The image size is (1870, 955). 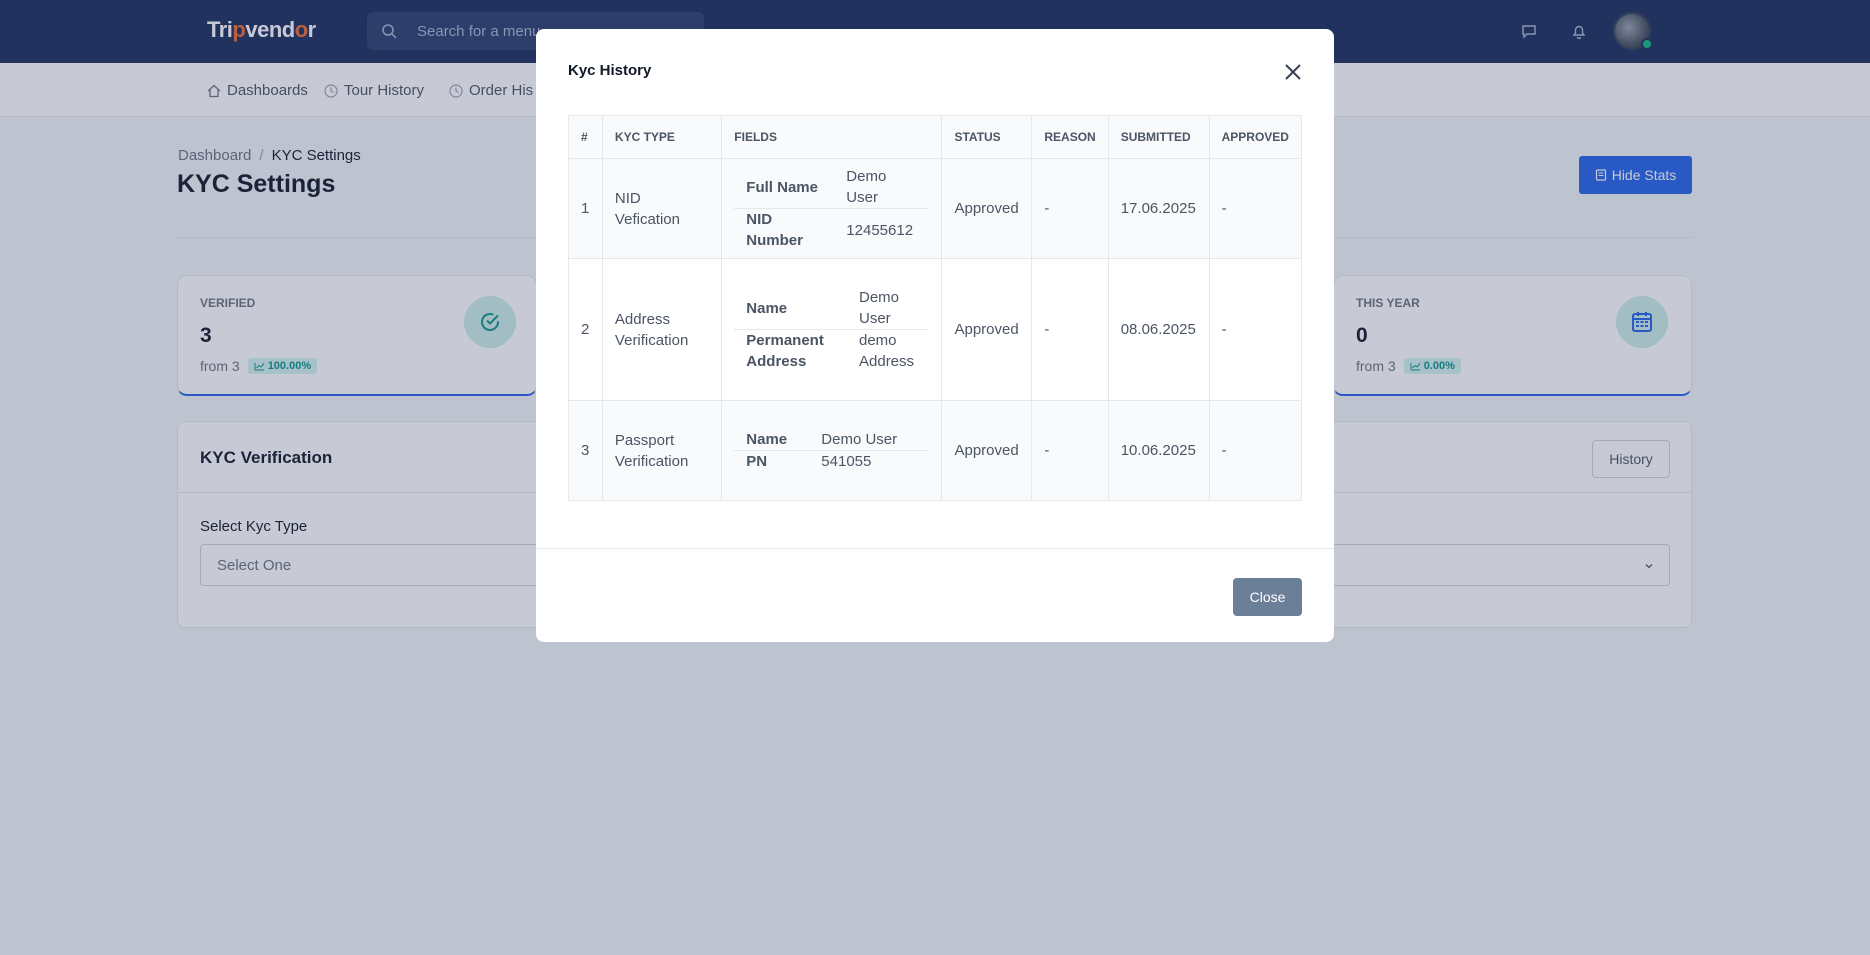 I want to click on row-number: 1, so click(x=585, y=208).